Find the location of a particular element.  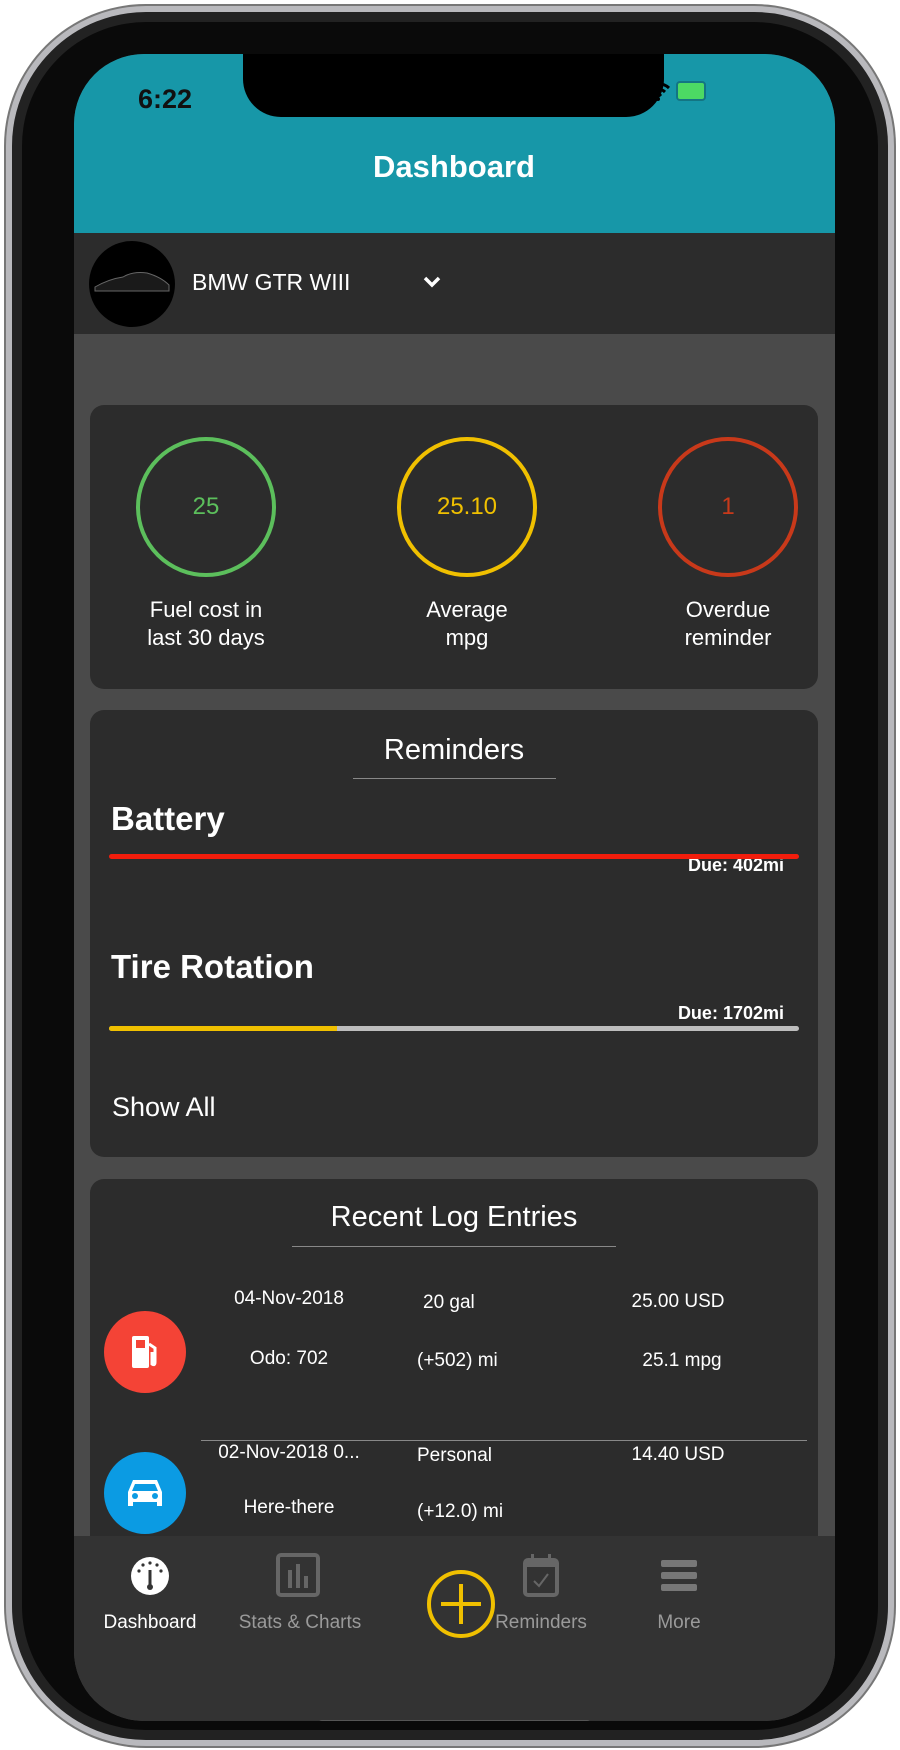

entry-category: Personal is located at coordinates (454, 1455).